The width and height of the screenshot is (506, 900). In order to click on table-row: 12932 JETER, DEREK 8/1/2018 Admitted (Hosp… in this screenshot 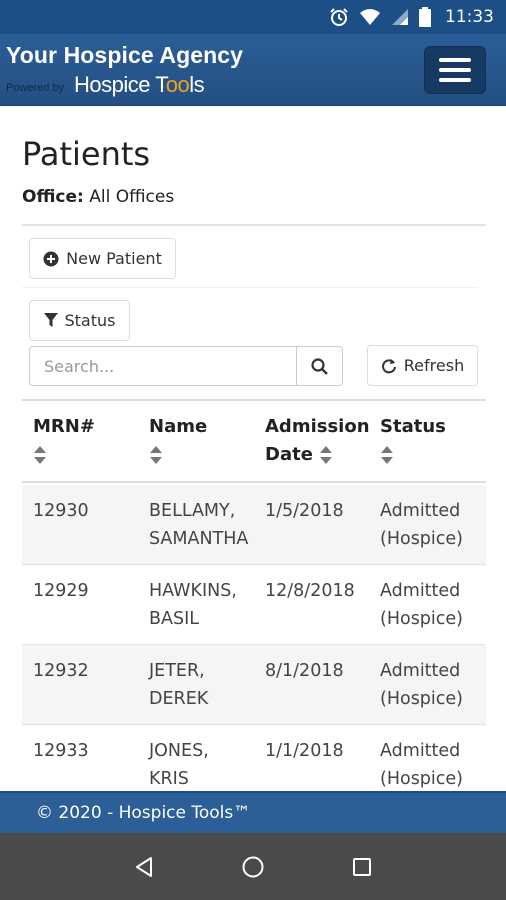, I will do `click(254, 685)`.